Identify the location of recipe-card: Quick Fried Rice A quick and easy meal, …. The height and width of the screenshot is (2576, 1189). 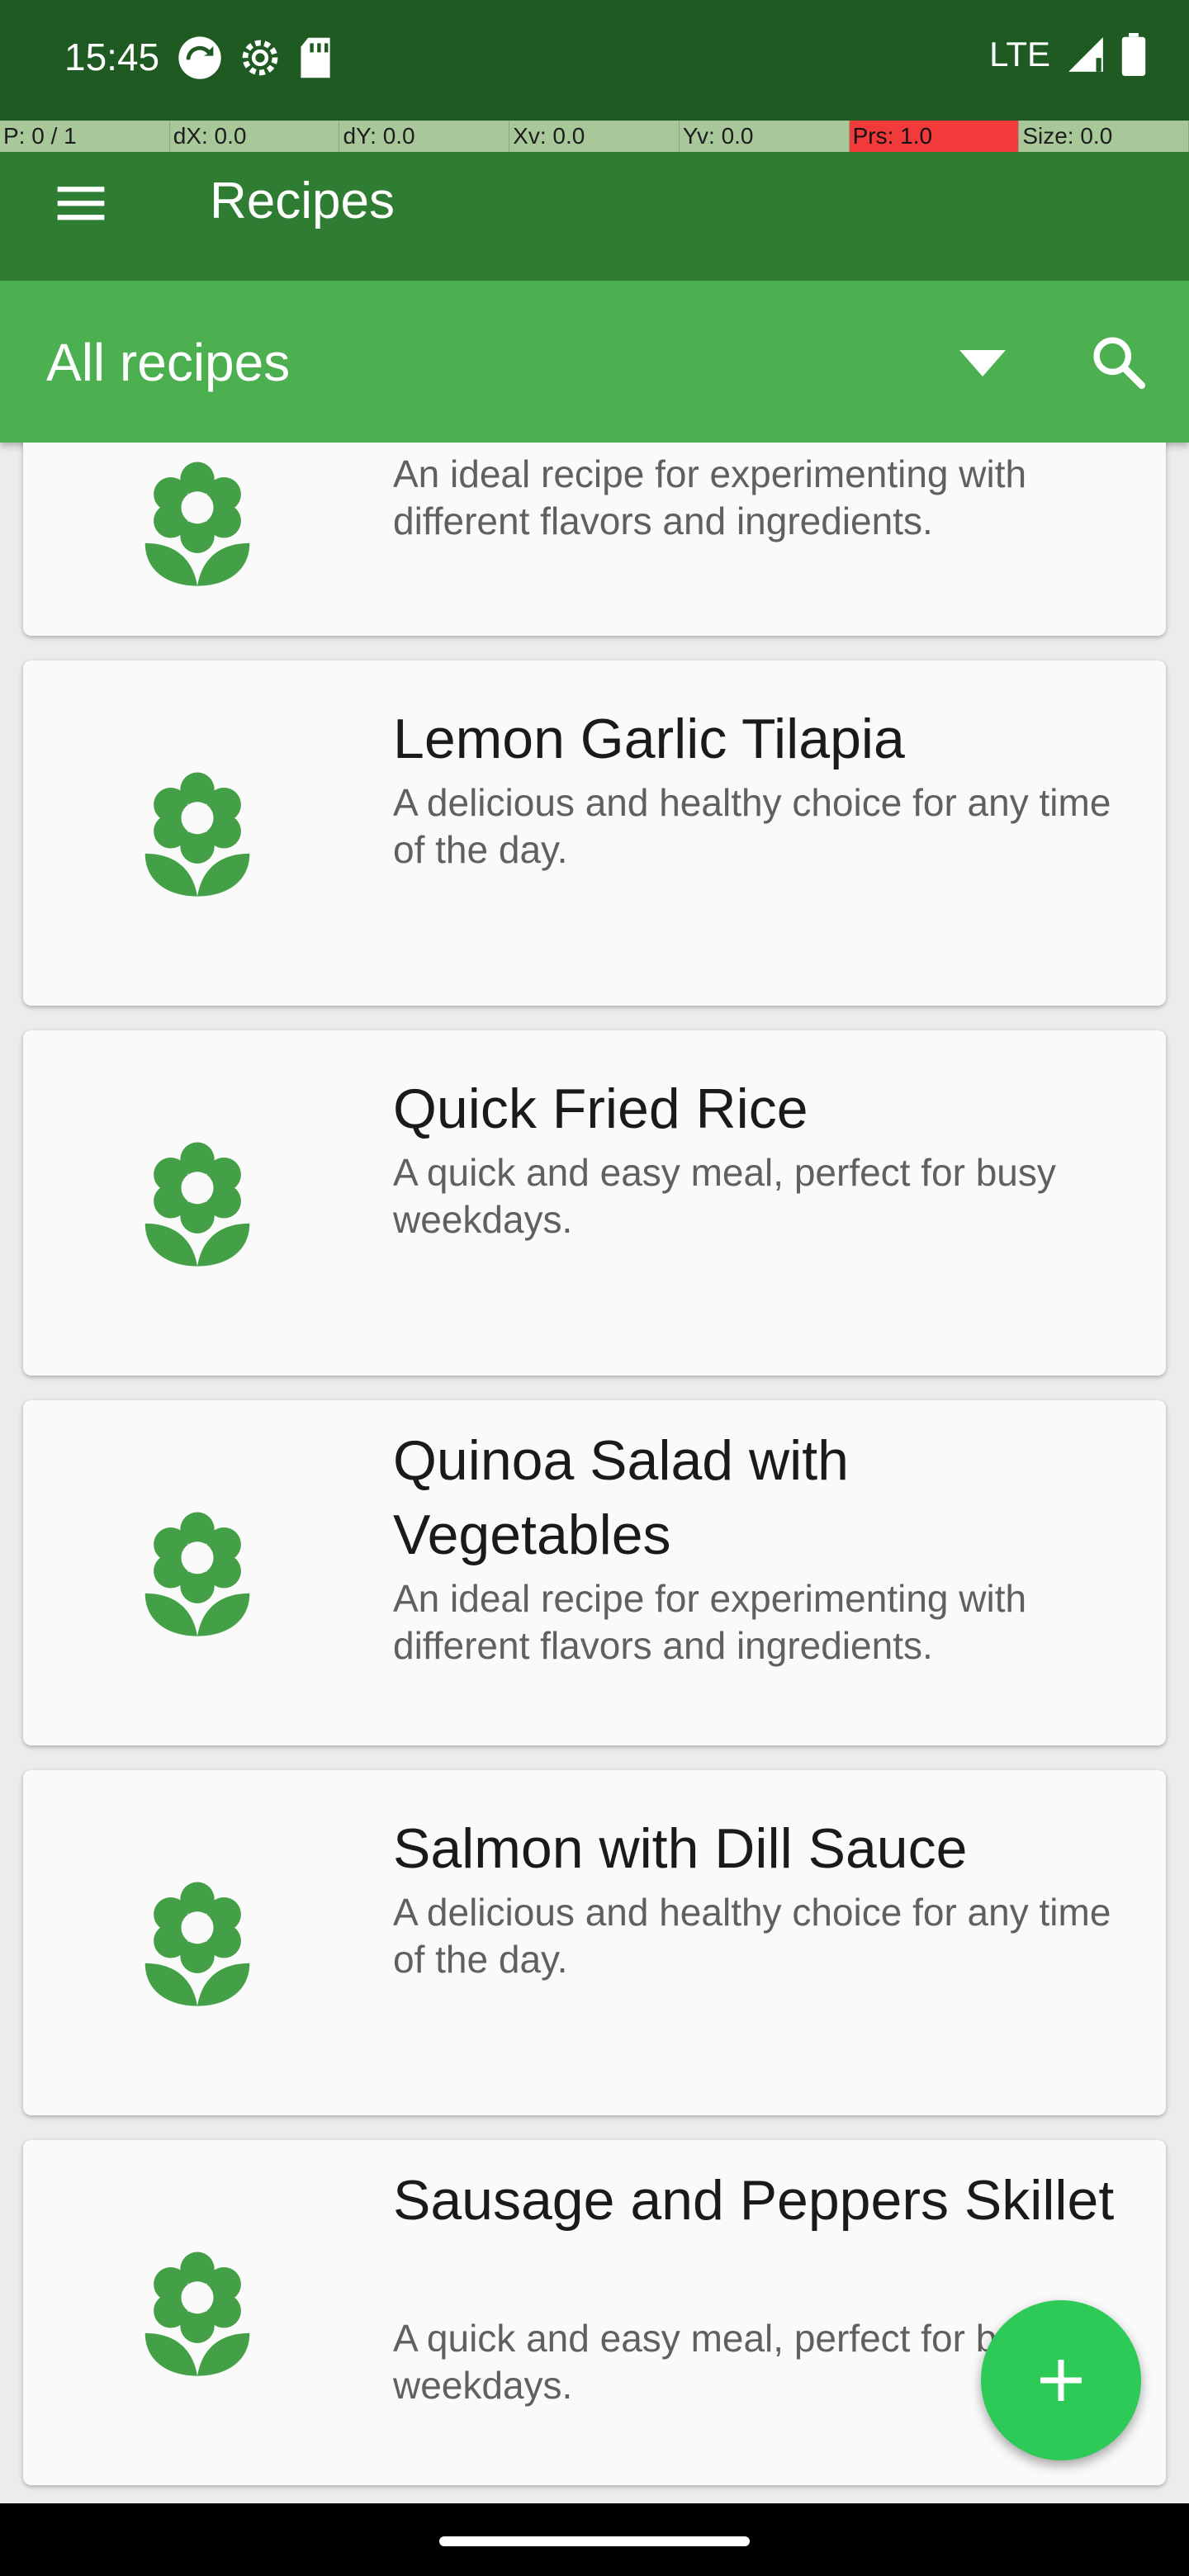
(594, 1203).